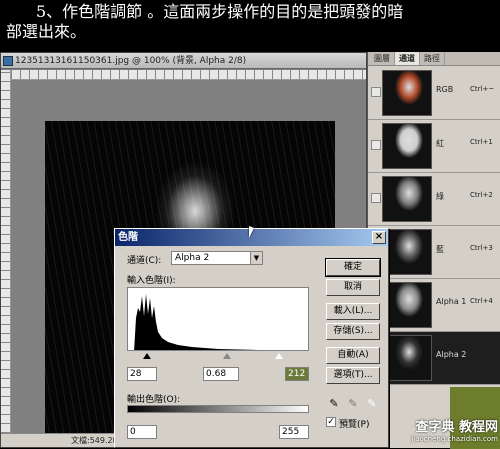 The height and width of the screenshot is (449, 500). Describe the element at coordinates (297, 374) in the screenshot. I see `input-white-field: 212` at that location.